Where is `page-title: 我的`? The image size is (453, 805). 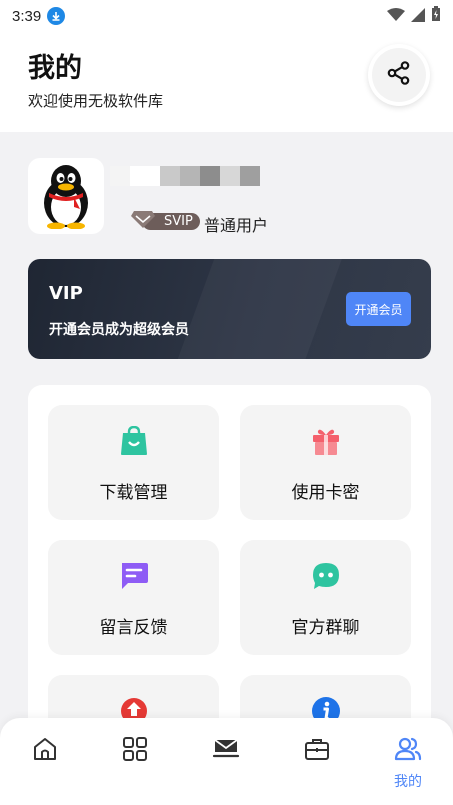 page-title: 我的 is located at coordinates (55, 68).